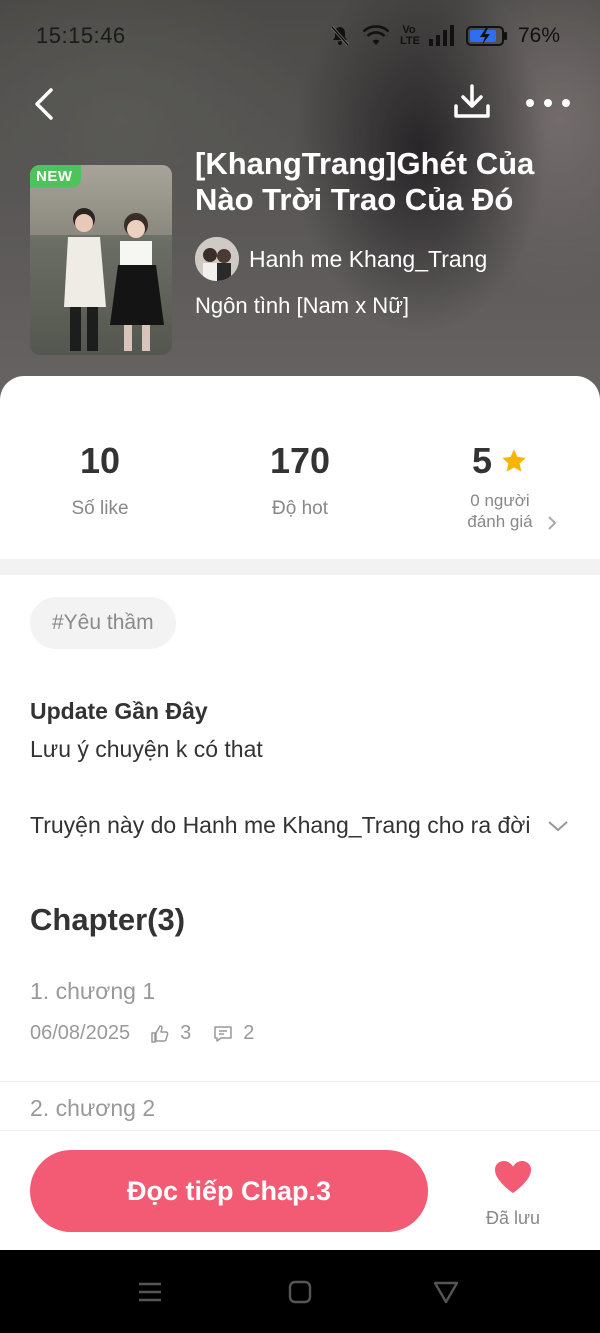 The image size is (600, 1333). I want to click on update-text: Lưu ý chuyện k có that, so click(146, 749).